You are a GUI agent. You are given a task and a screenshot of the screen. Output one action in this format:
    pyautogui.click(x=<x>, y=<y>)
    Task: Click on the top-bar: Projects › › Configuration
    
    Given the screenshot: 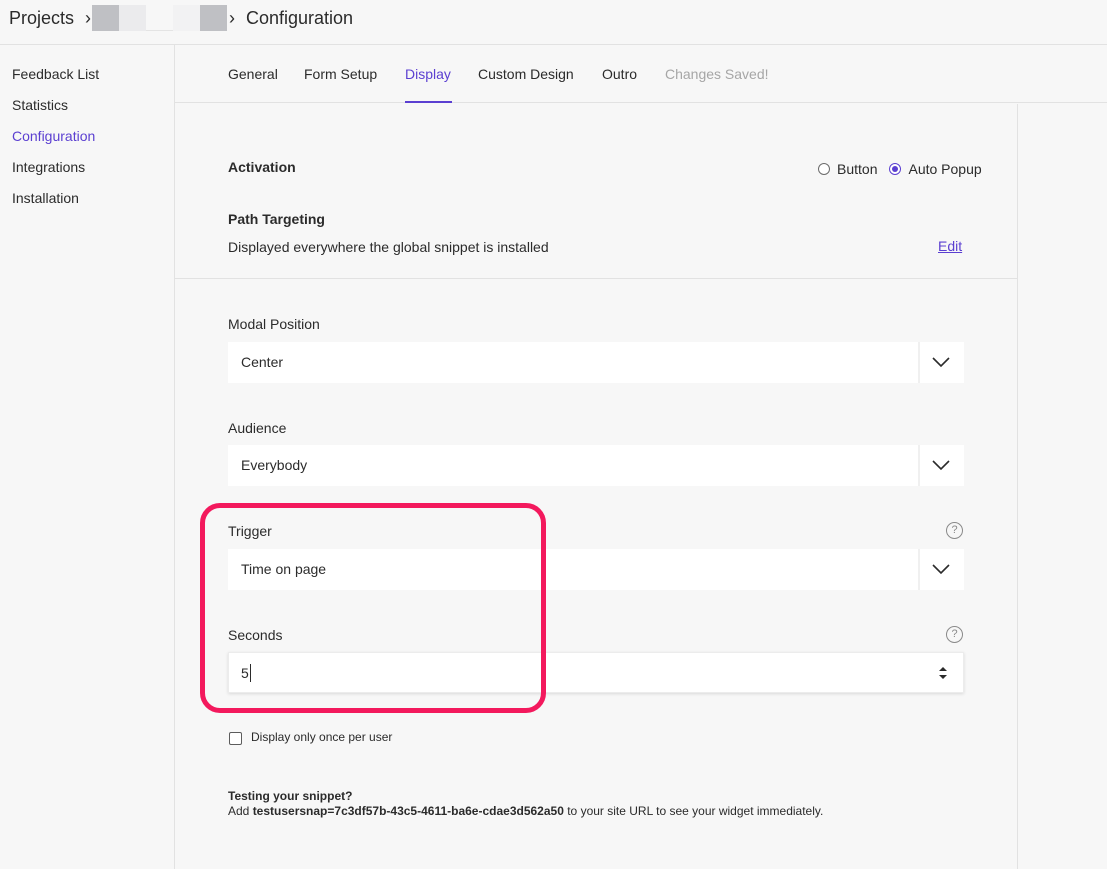 What is the action you would take?
    pyautogui.click(x=553, y=22)
    